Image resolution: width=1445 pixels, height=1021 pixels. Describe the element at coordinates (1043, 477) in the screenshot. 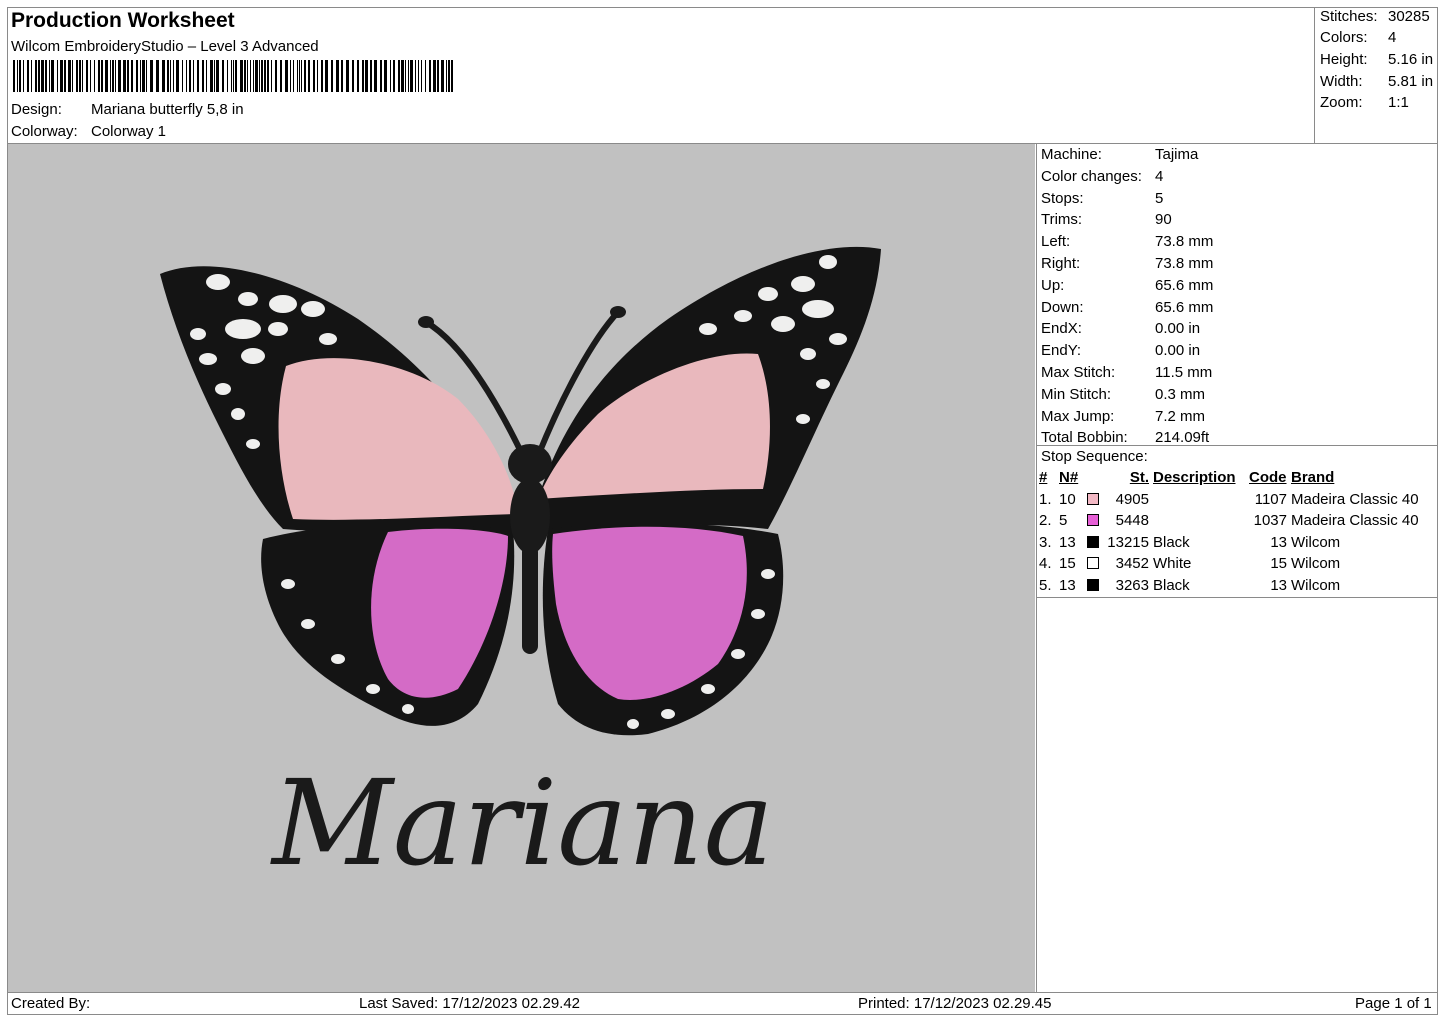

I see `col-num: #` at that location.